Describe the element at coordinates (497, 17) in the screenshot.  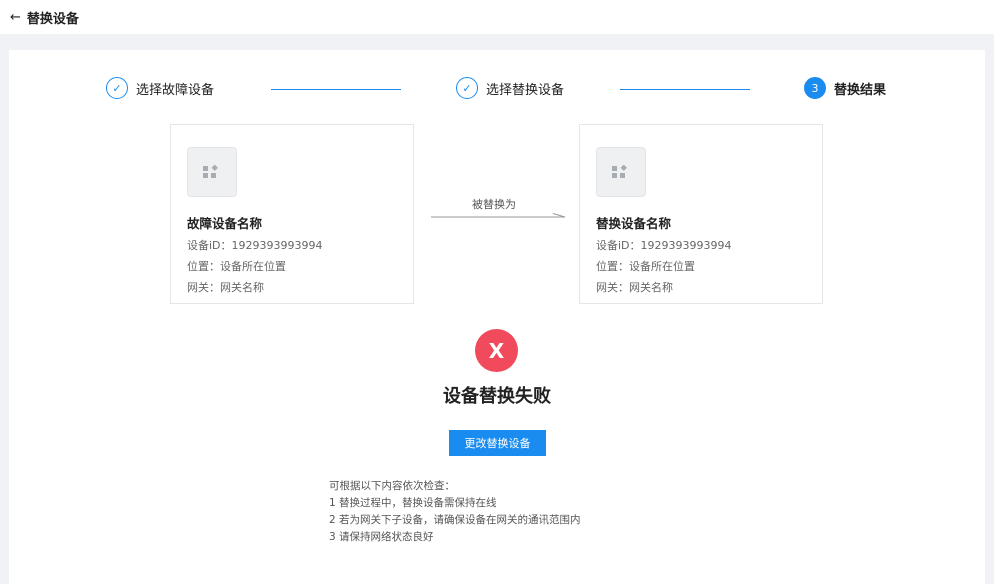
I see `top-bar: ← 替换设备` at that location.